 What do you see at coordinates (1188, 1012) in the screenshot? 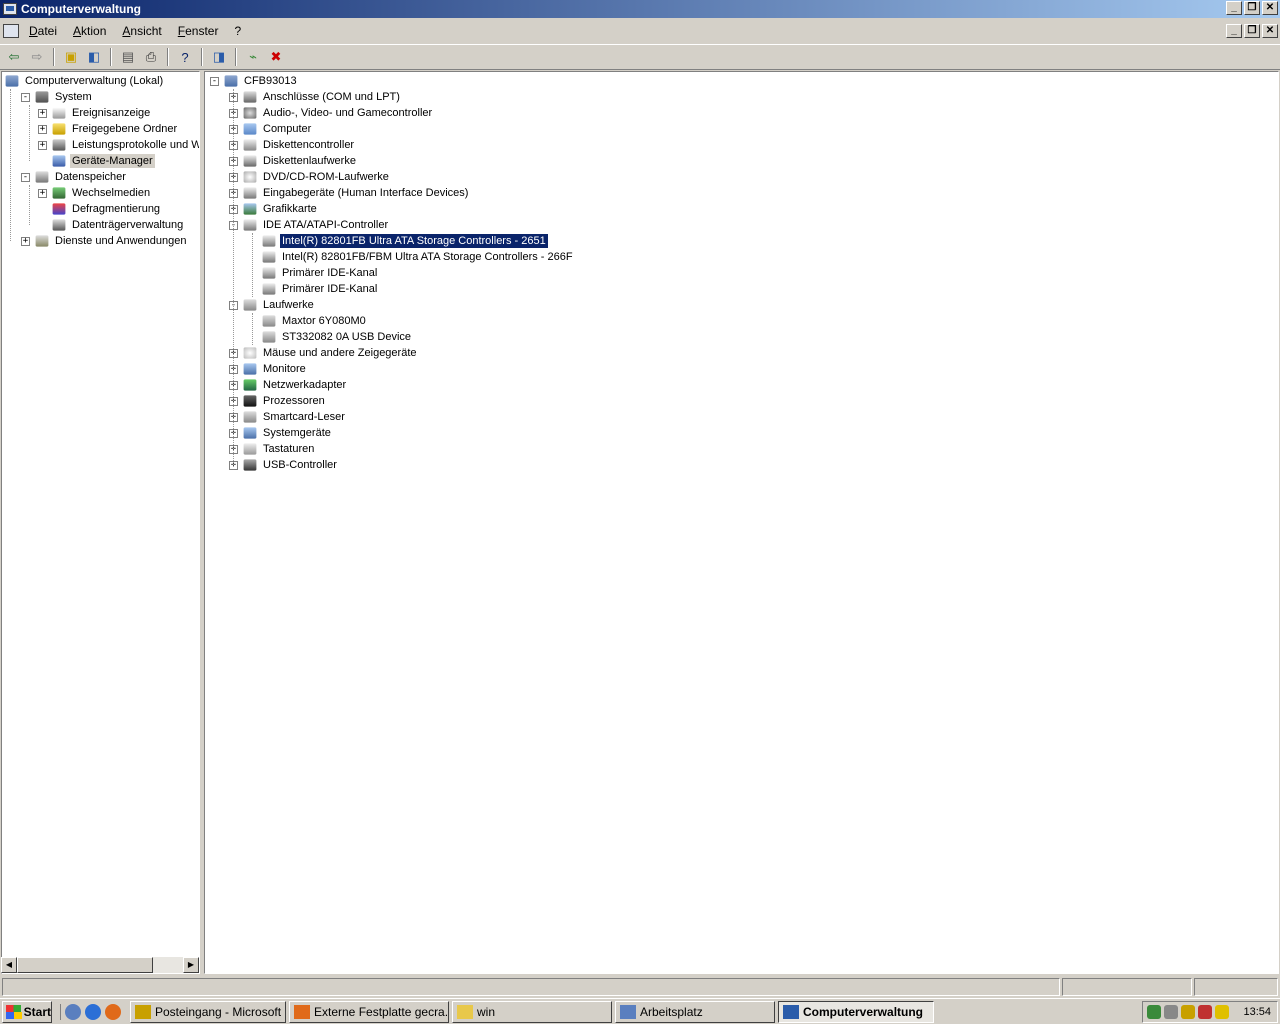
I see `power-tray-icon` at bounding box center [1188, 1012].